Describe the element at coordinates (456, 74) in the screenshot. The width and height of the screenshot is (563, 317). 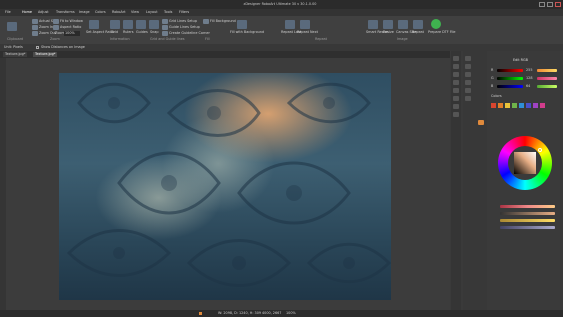
I see `lasso-tool-icon` at that location.